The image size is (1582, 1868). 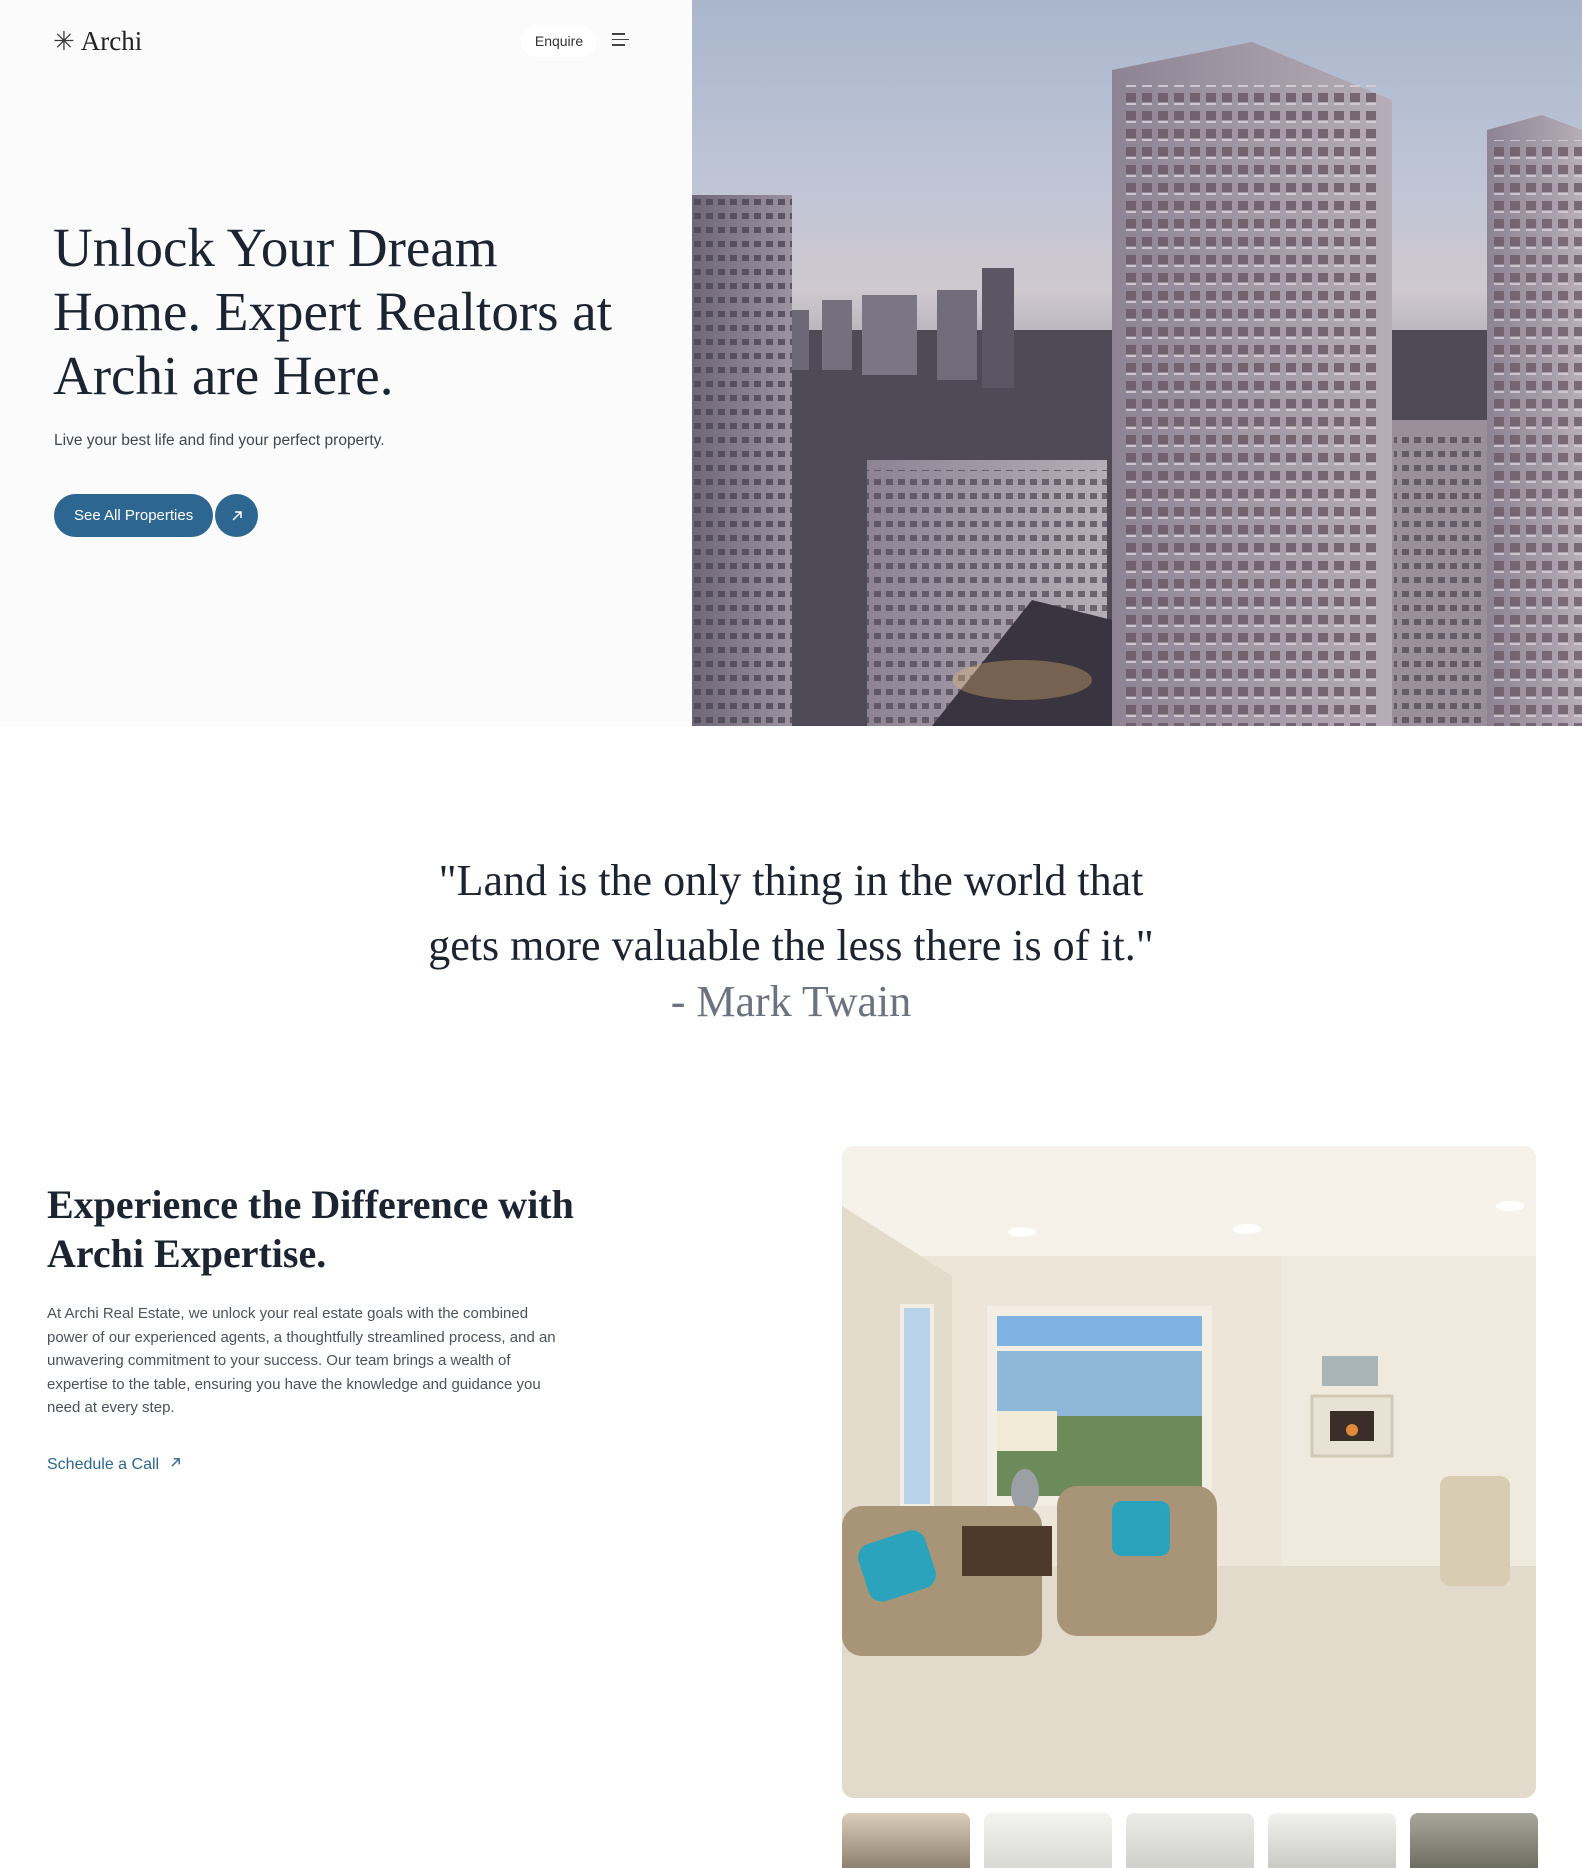 I want to click on schedule-call-link: Schedule a Call, so click(x=114, y=1465).